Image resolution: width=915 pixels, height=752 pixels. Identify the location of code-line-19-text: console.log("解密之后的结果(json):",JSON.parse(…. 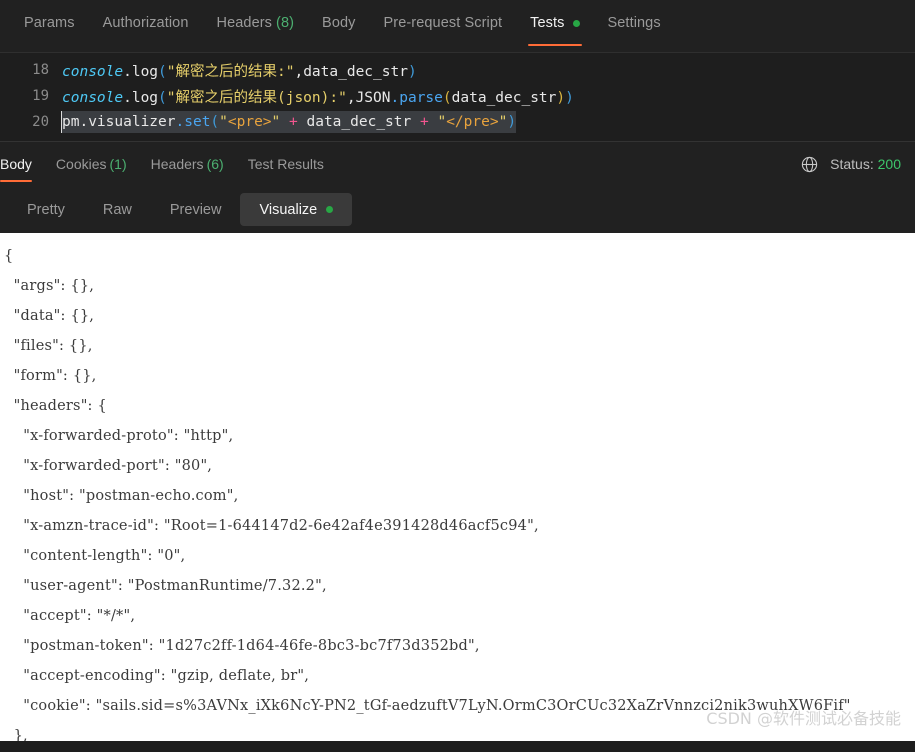
(318, 96).